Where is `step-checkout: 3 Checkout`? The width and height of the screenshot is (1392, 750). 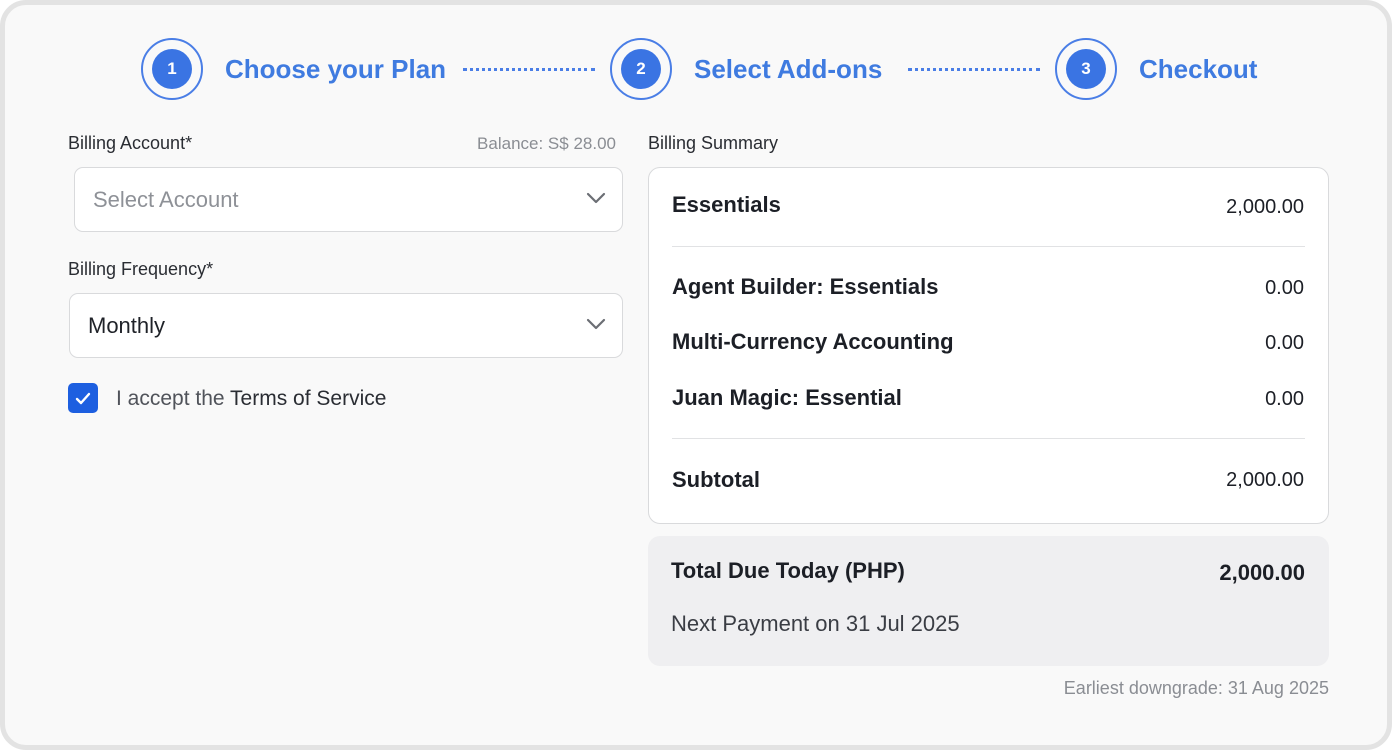
step-checkout: 3 Checkout is located at coordinates (1156, 69).